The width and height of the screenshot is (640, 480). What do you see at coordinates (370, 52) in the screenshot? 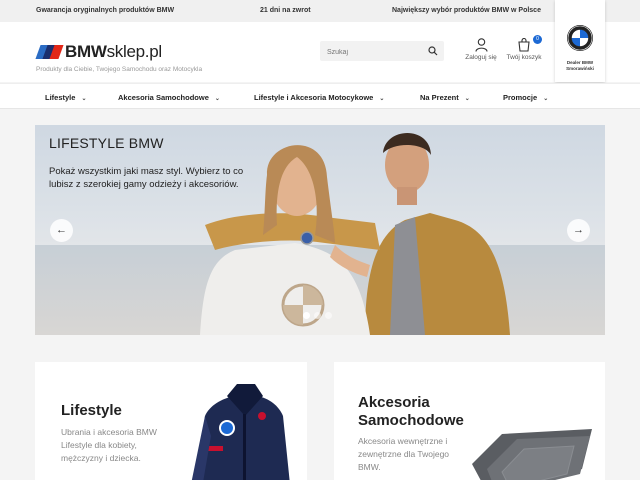
I see `search-input` at bounding box center [370, 52].